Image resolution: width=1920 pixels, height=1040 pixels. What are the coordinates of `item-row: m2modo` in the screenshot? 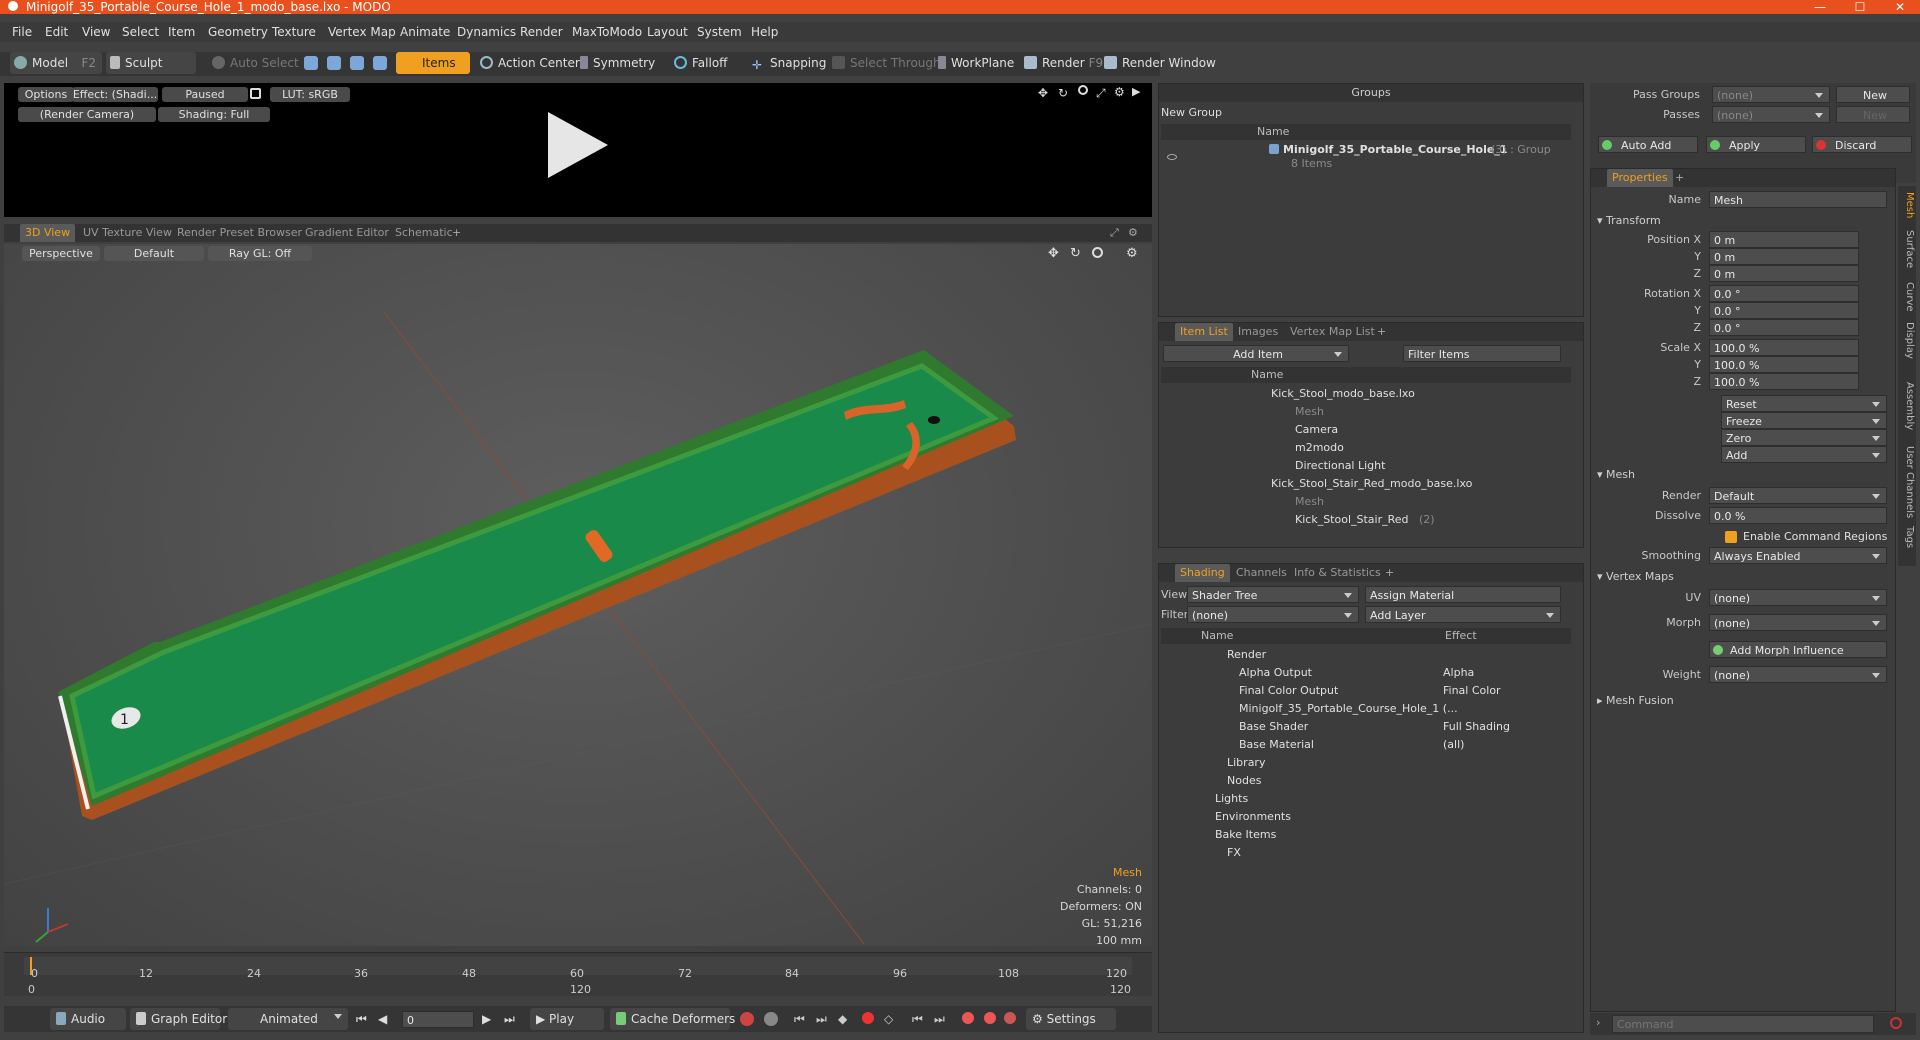 It's located at (1319, 447).